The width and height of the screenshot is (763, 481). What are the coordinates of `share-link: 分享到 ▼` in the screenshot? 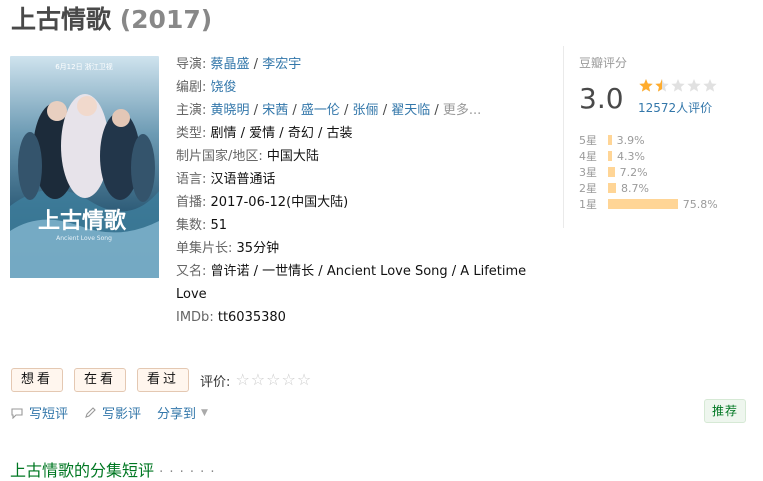 It's located at (182, 412).